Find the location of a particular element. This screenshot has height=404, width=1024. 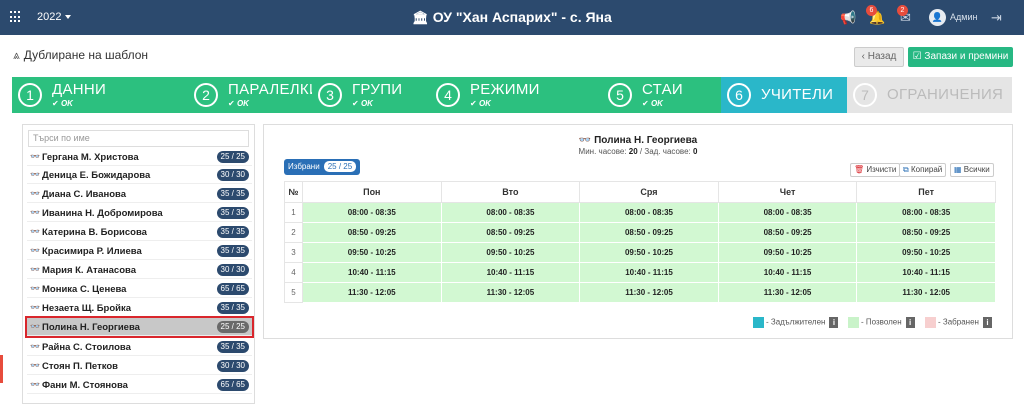

page-title-text: Дублиране на шаблон is located at coordinates (86, 55).